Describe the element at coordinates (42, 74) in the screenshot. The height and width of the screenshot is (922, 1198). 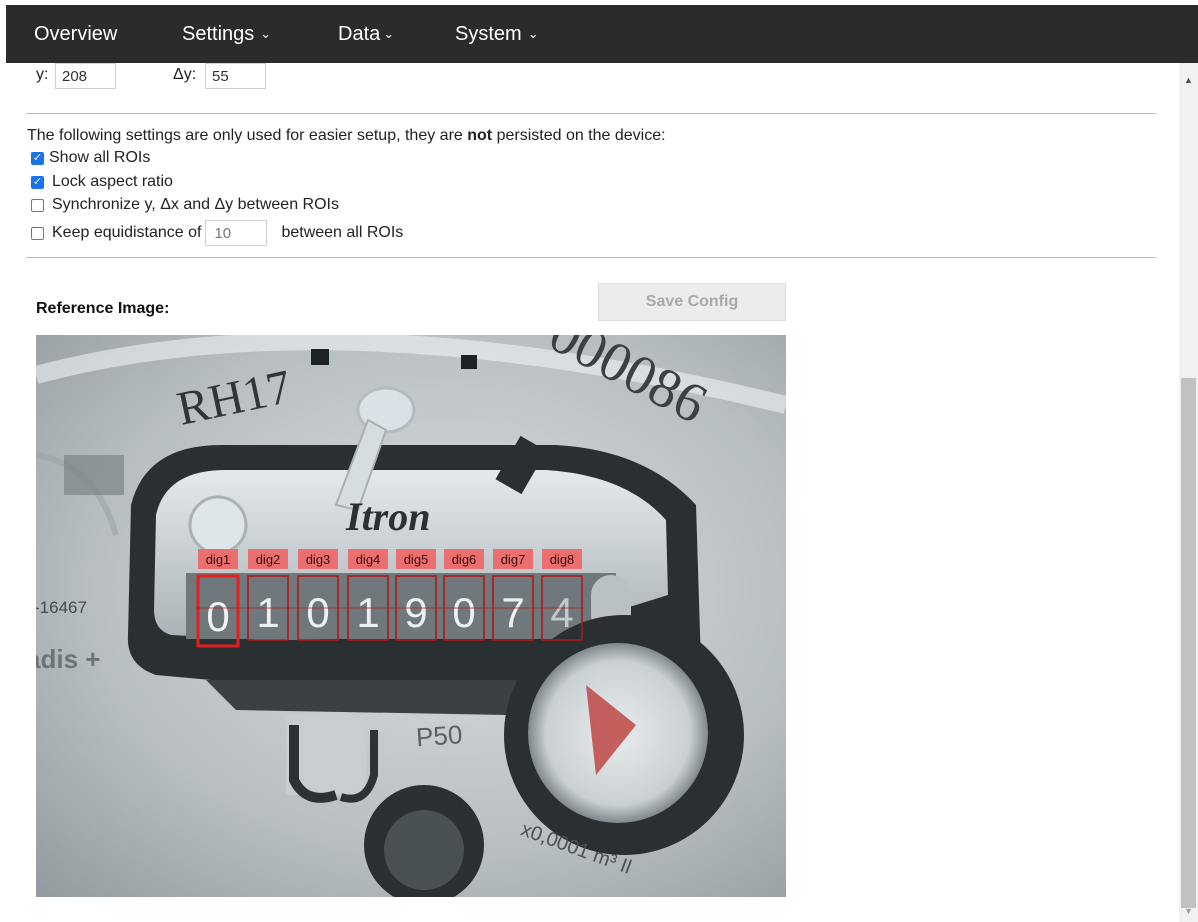
I see `y-label: y:` at that location.